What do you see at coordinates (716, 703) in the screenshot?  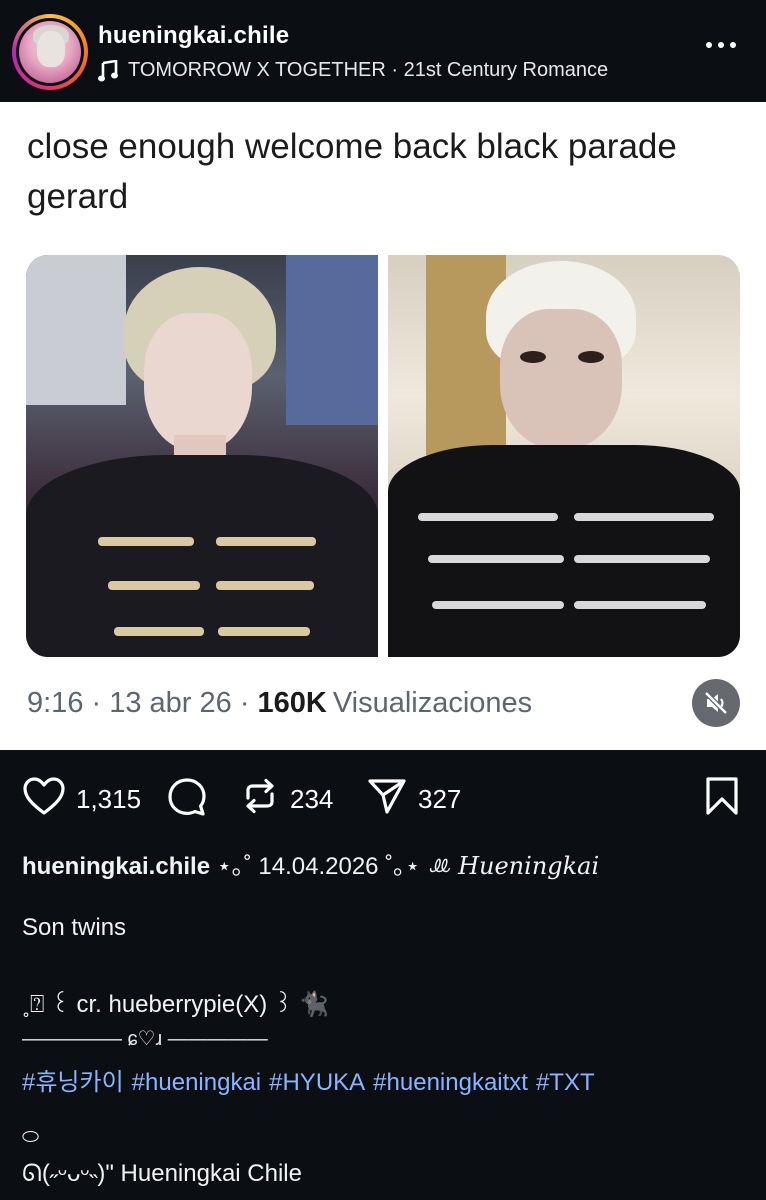 I see `mute-icon` at bounding box center [716, 703].